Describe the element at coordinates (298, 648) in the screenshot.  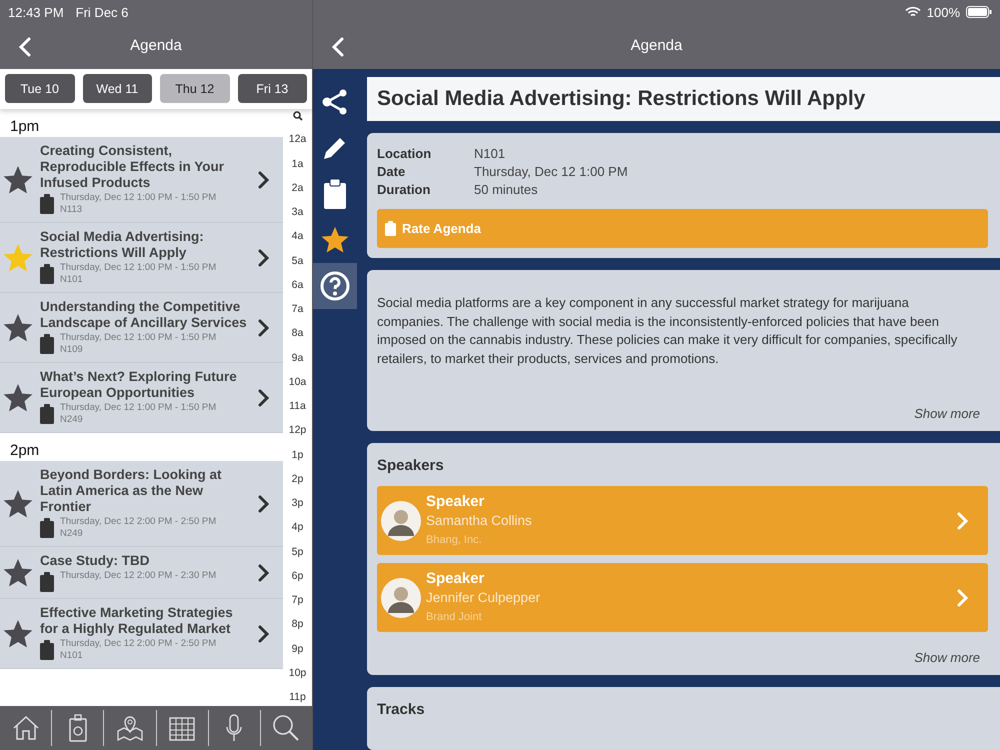
I see `hour-index-label: 9p` at that location.